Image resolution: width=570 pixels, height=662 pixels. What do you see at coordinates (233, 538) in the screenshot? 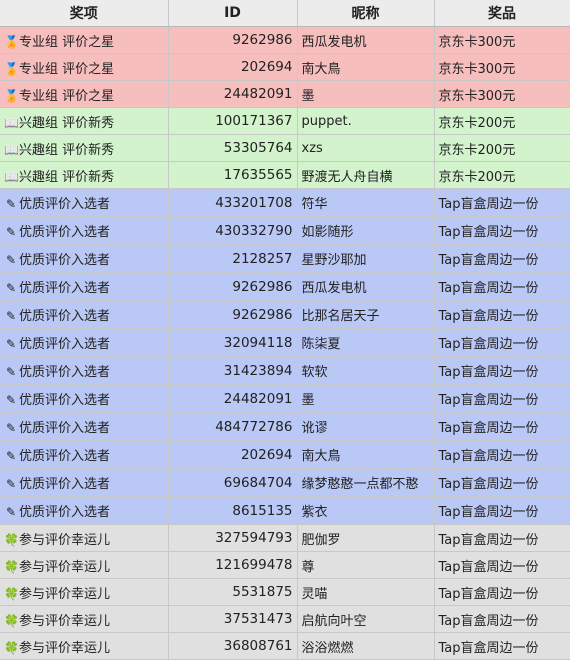
I see `id-cell: 327594793` at bounding box center [233, 538].